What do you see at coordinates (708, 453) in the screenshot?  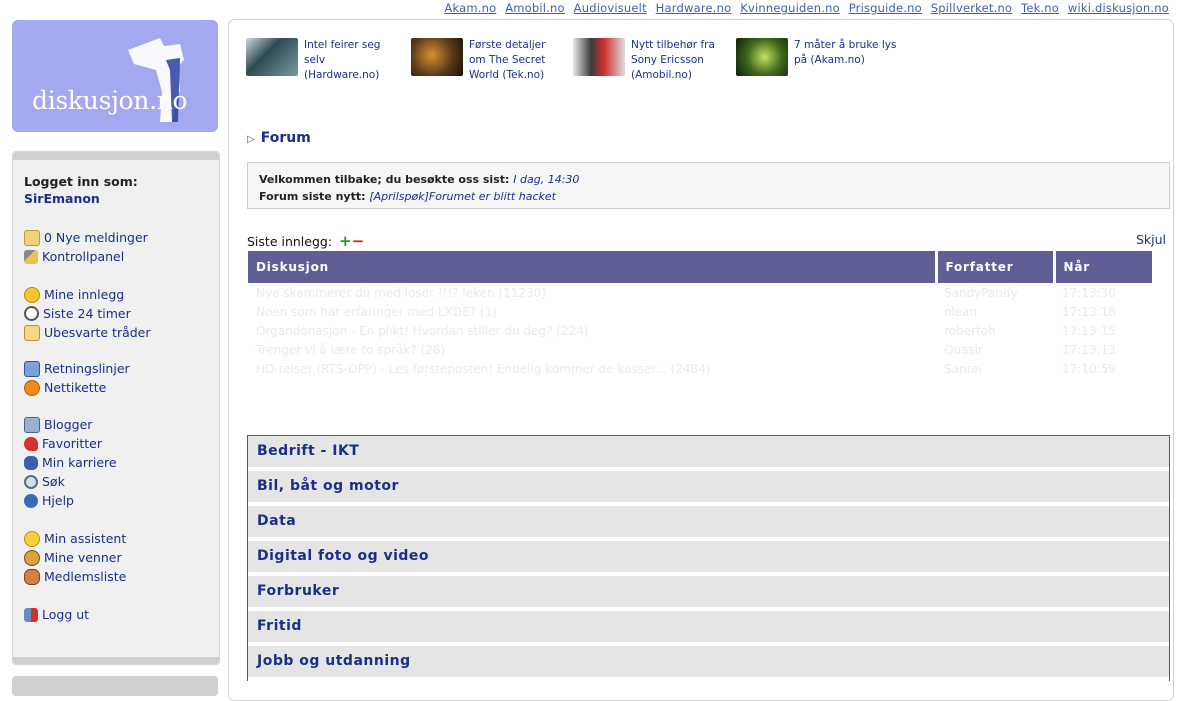 I see `category-bedrift-ikt: Bedrift - IKT` at bounding box center [708, 453].